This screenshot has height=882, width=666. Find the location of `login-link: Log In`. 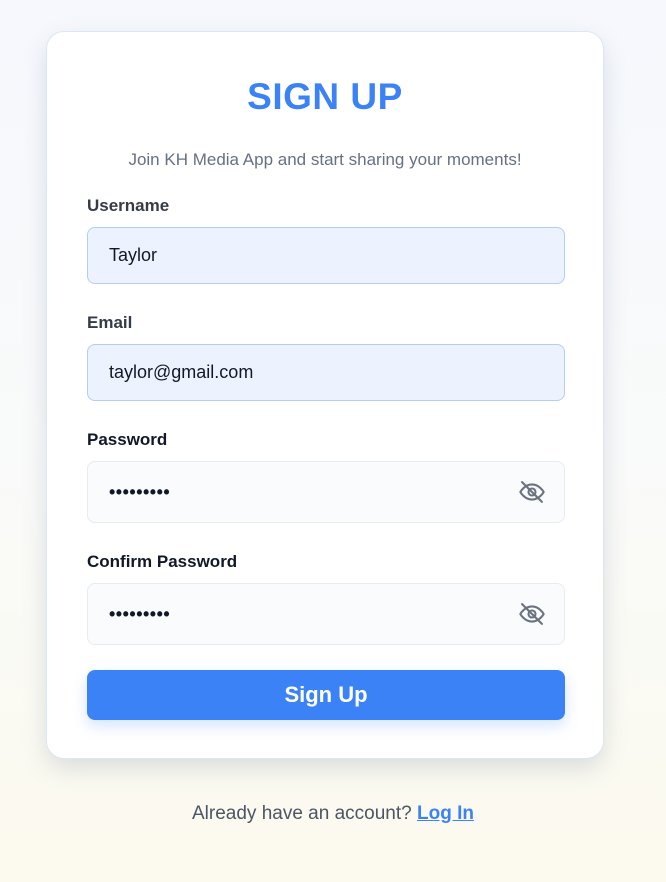

login-link: Log In is located at coordinates (445, 813).